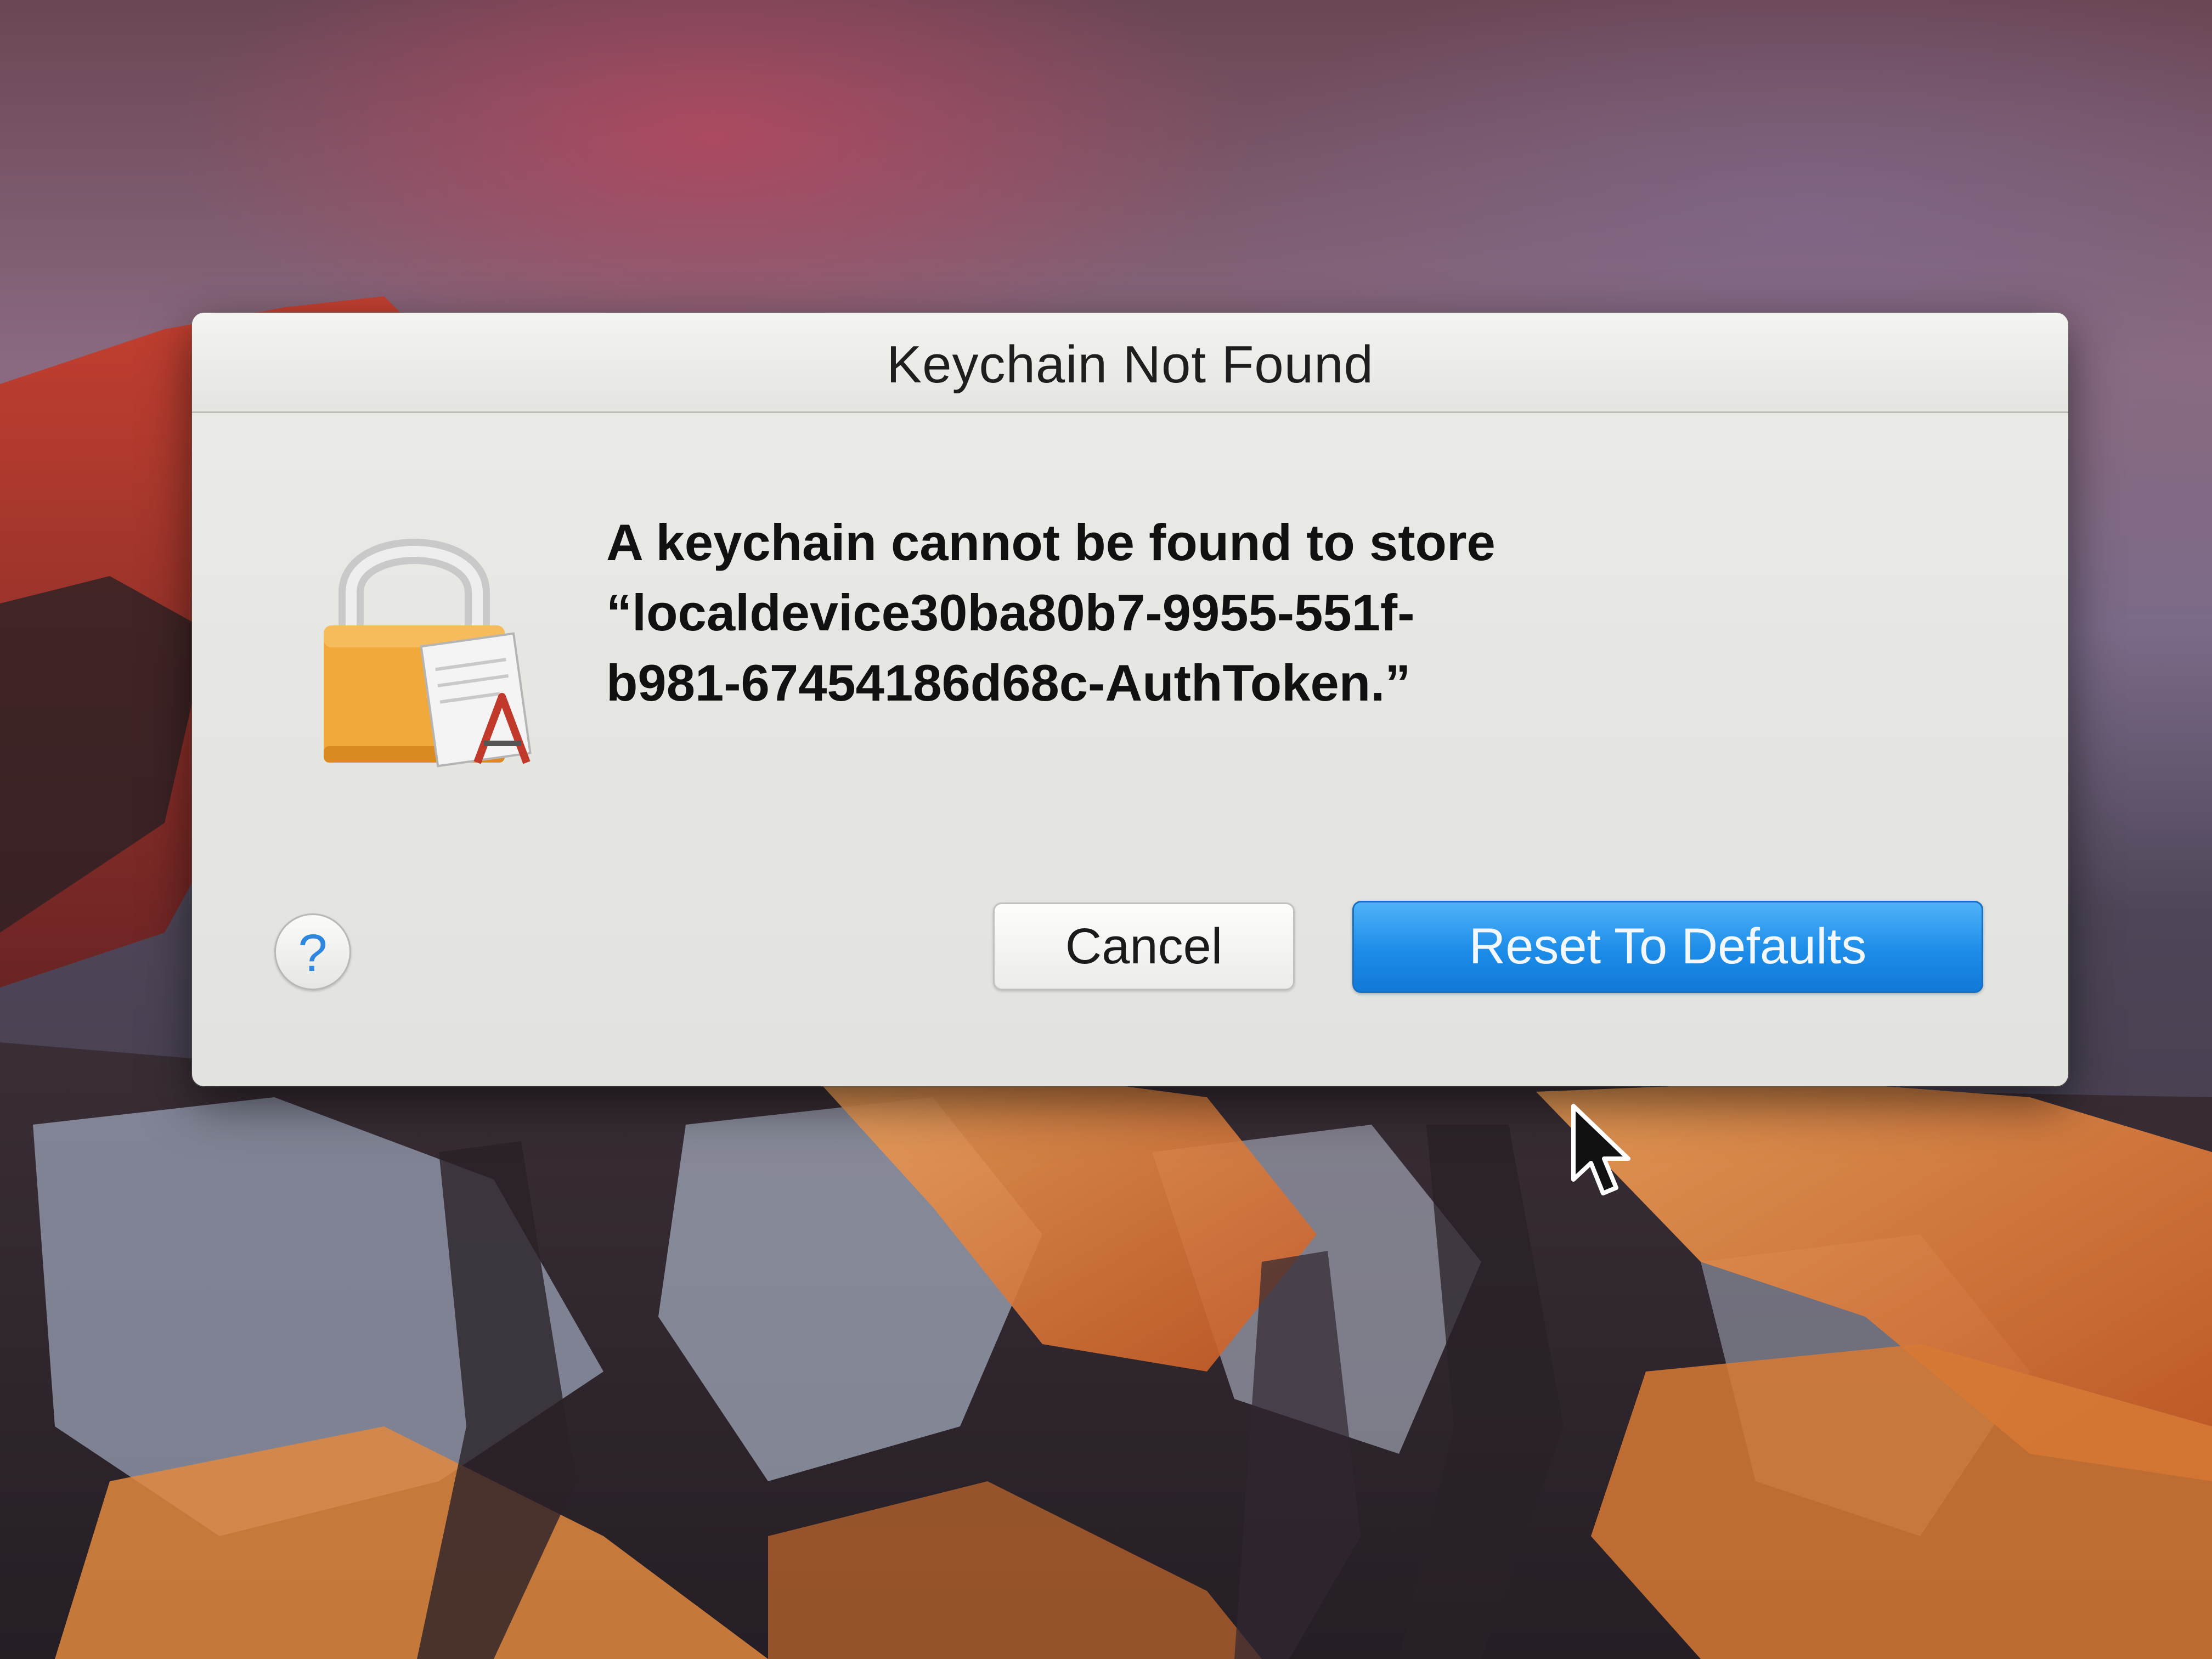 This screenshot has width=2212, height=1659. Describe the element at coordinates (1009, 683) in the screenshot. I see `message-line-3: b981-67454186d68c-AuthToken.”` at that location.